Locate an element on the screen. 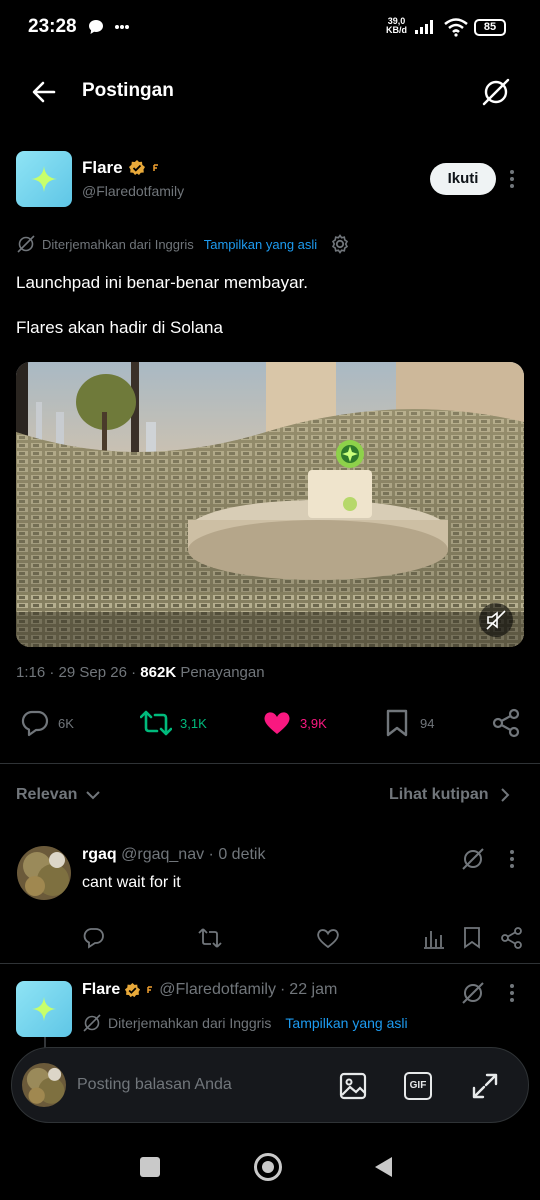 The height and width of the screenshot is (1200, 540). reply-avatar is located at coordinates (44, 873).